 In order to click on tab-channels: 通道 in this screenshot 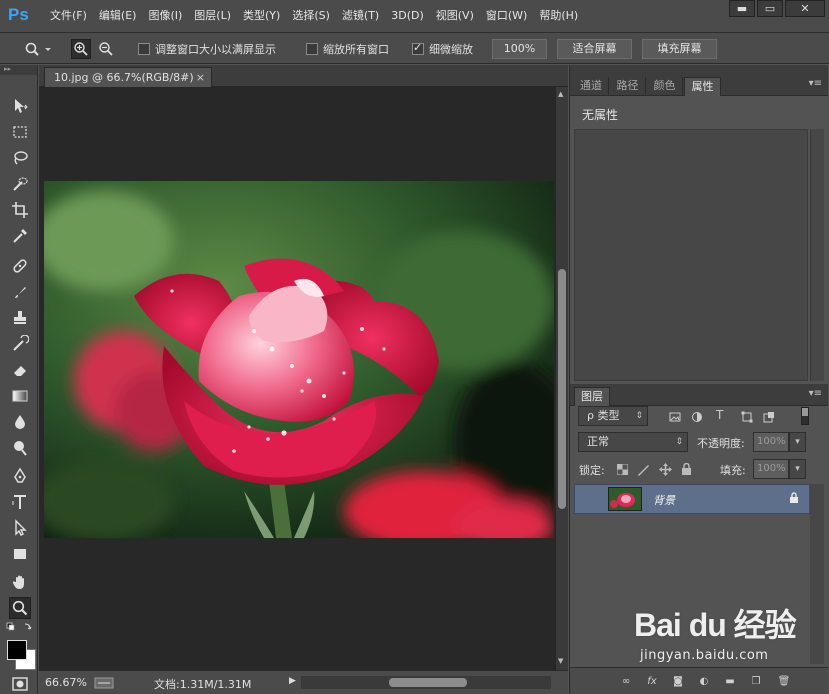, I will do `click(591, 86)`.